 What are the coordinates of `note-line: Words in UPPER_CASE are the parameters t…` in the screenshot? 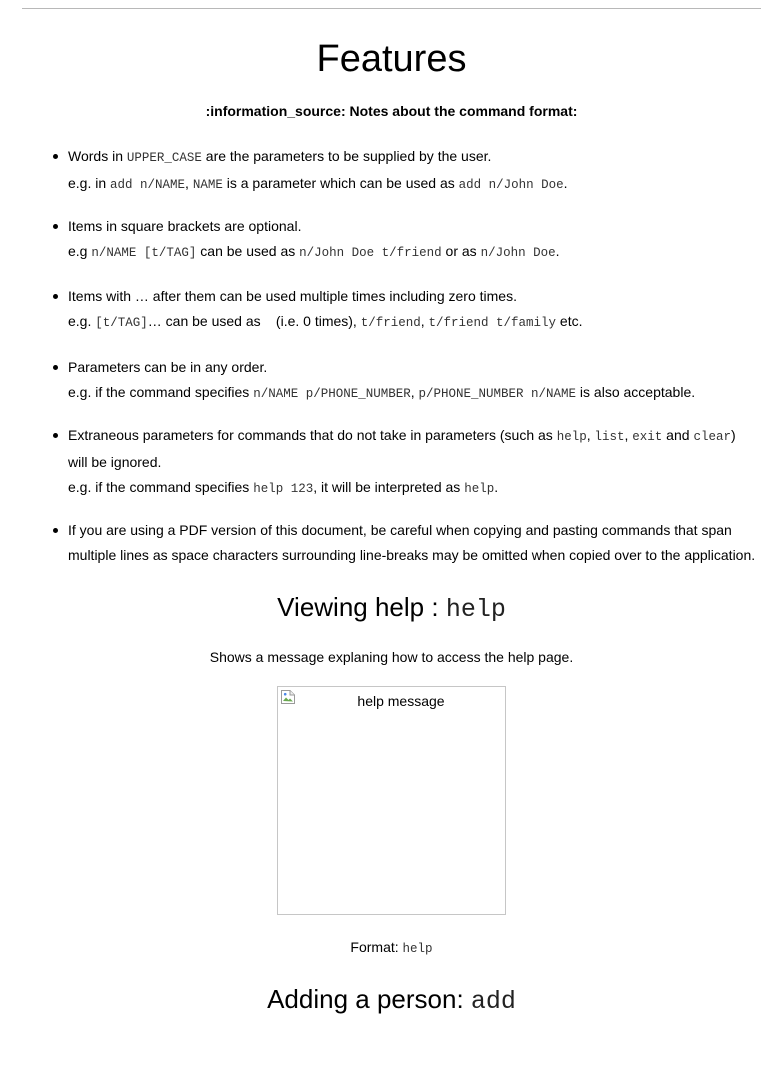 It's located at (413, 157).